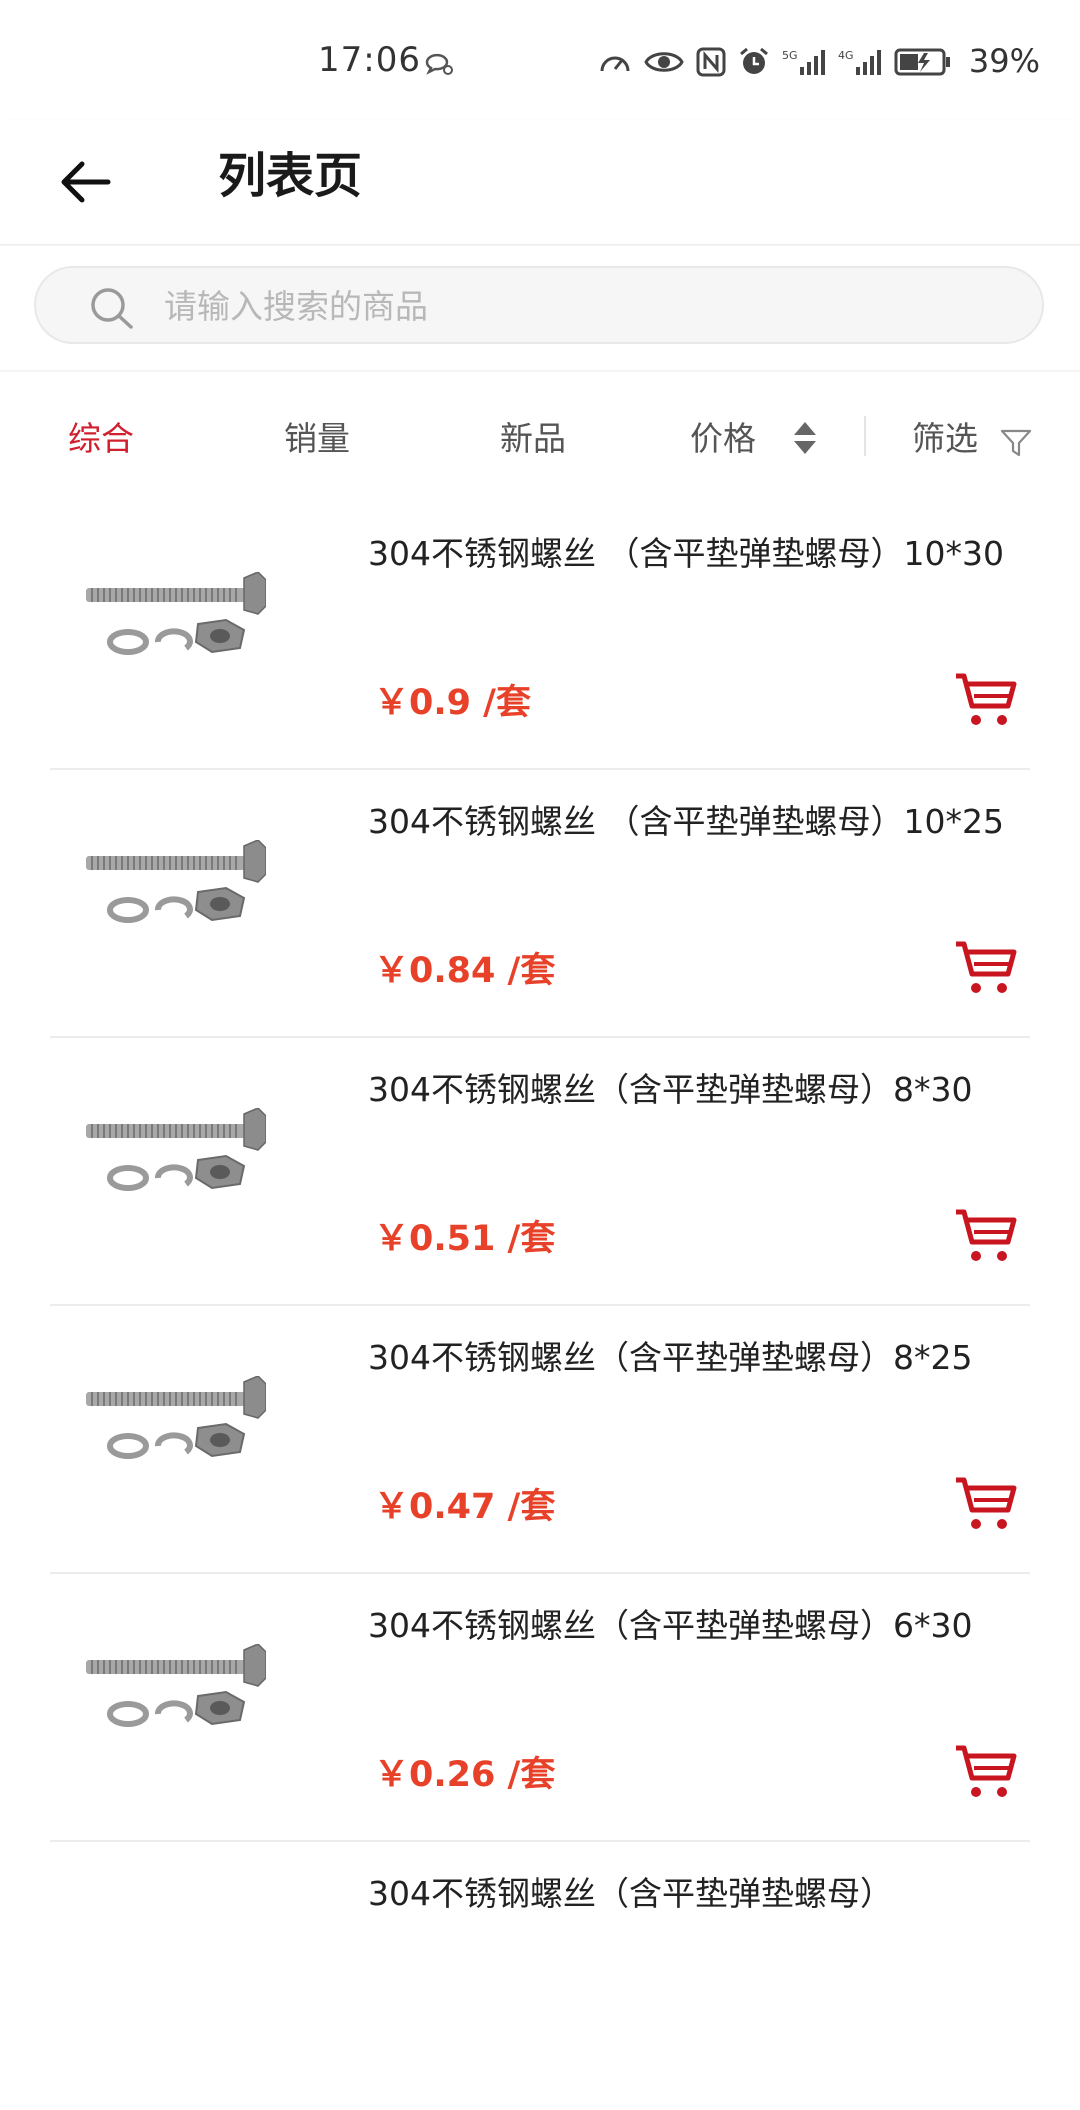  I want to click on product-name: 304不锈钢螺丝（含平垫弹垫螺母）8*30, so click(688, 1089).